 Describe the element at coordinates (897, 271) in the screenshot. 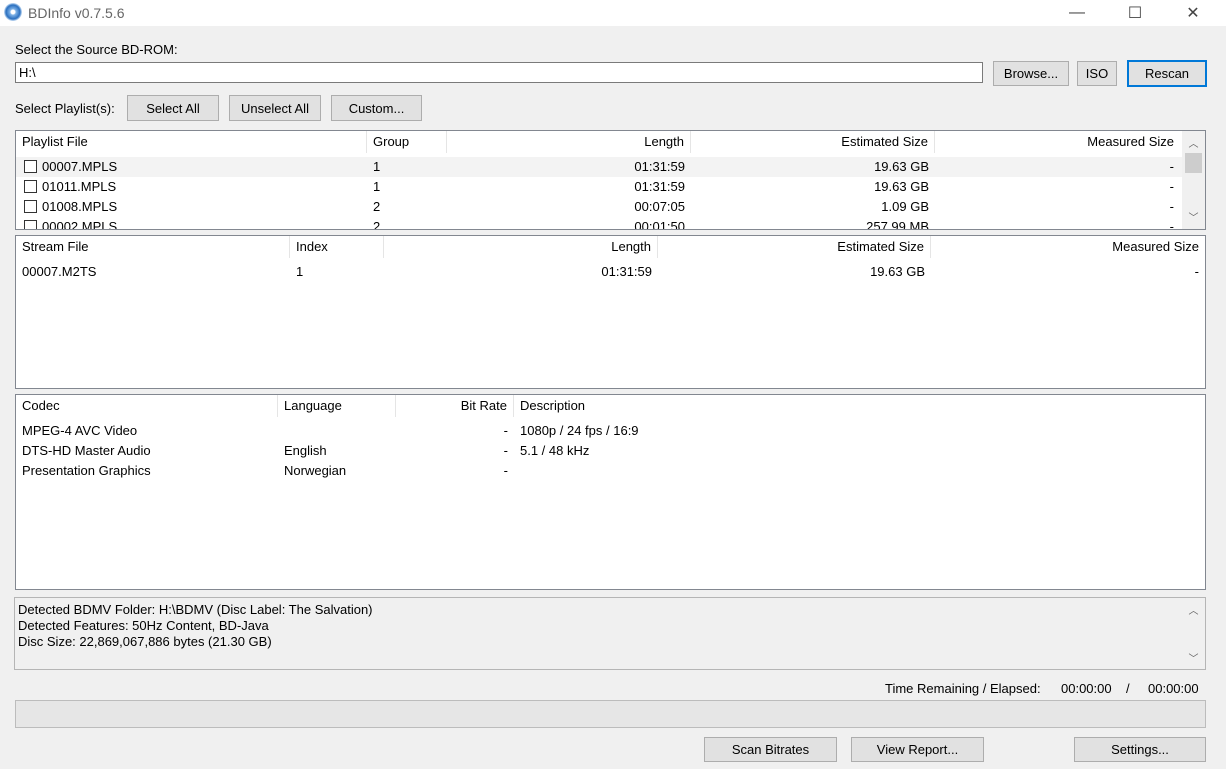

I see `stream-estimated-size: 19.63 GB` at that location.